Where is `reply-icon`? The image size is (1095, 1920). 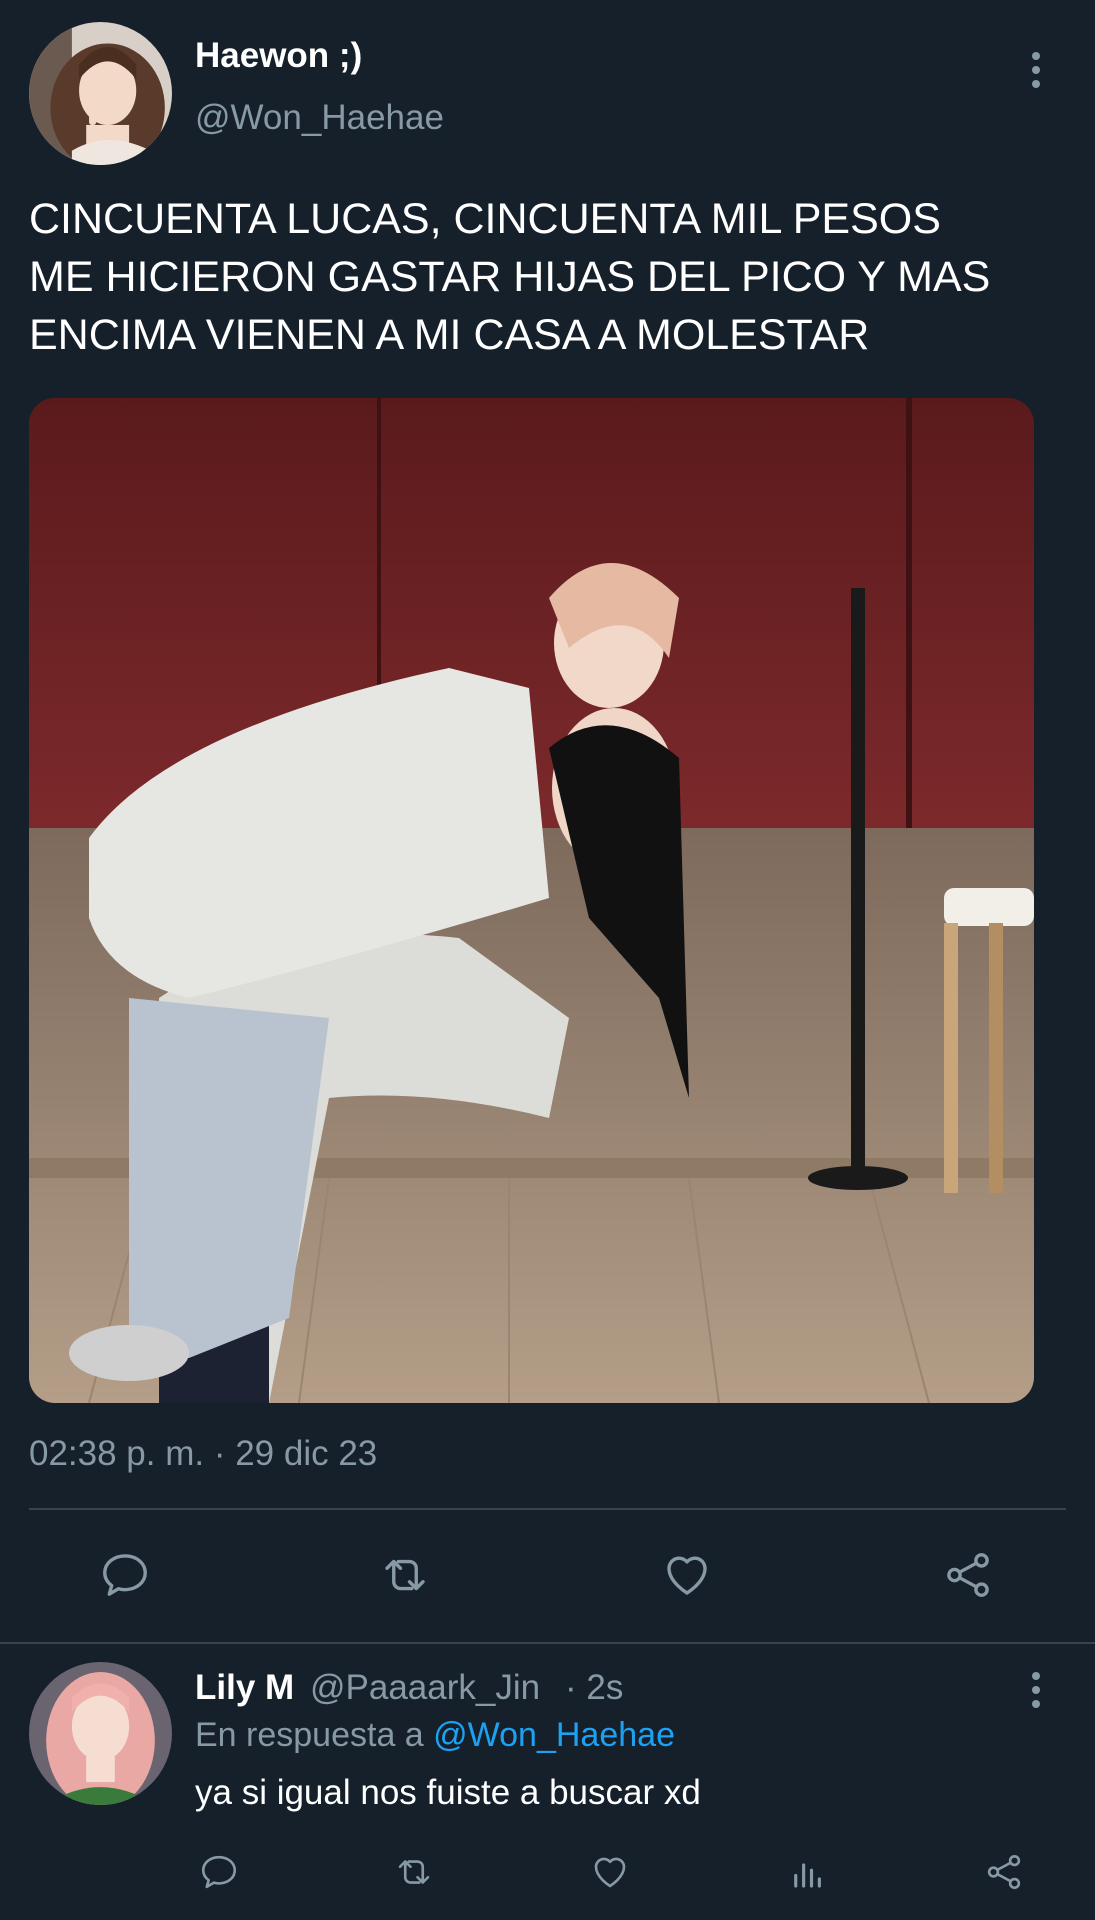
reply-icon is located at coordinates (125, 1575).